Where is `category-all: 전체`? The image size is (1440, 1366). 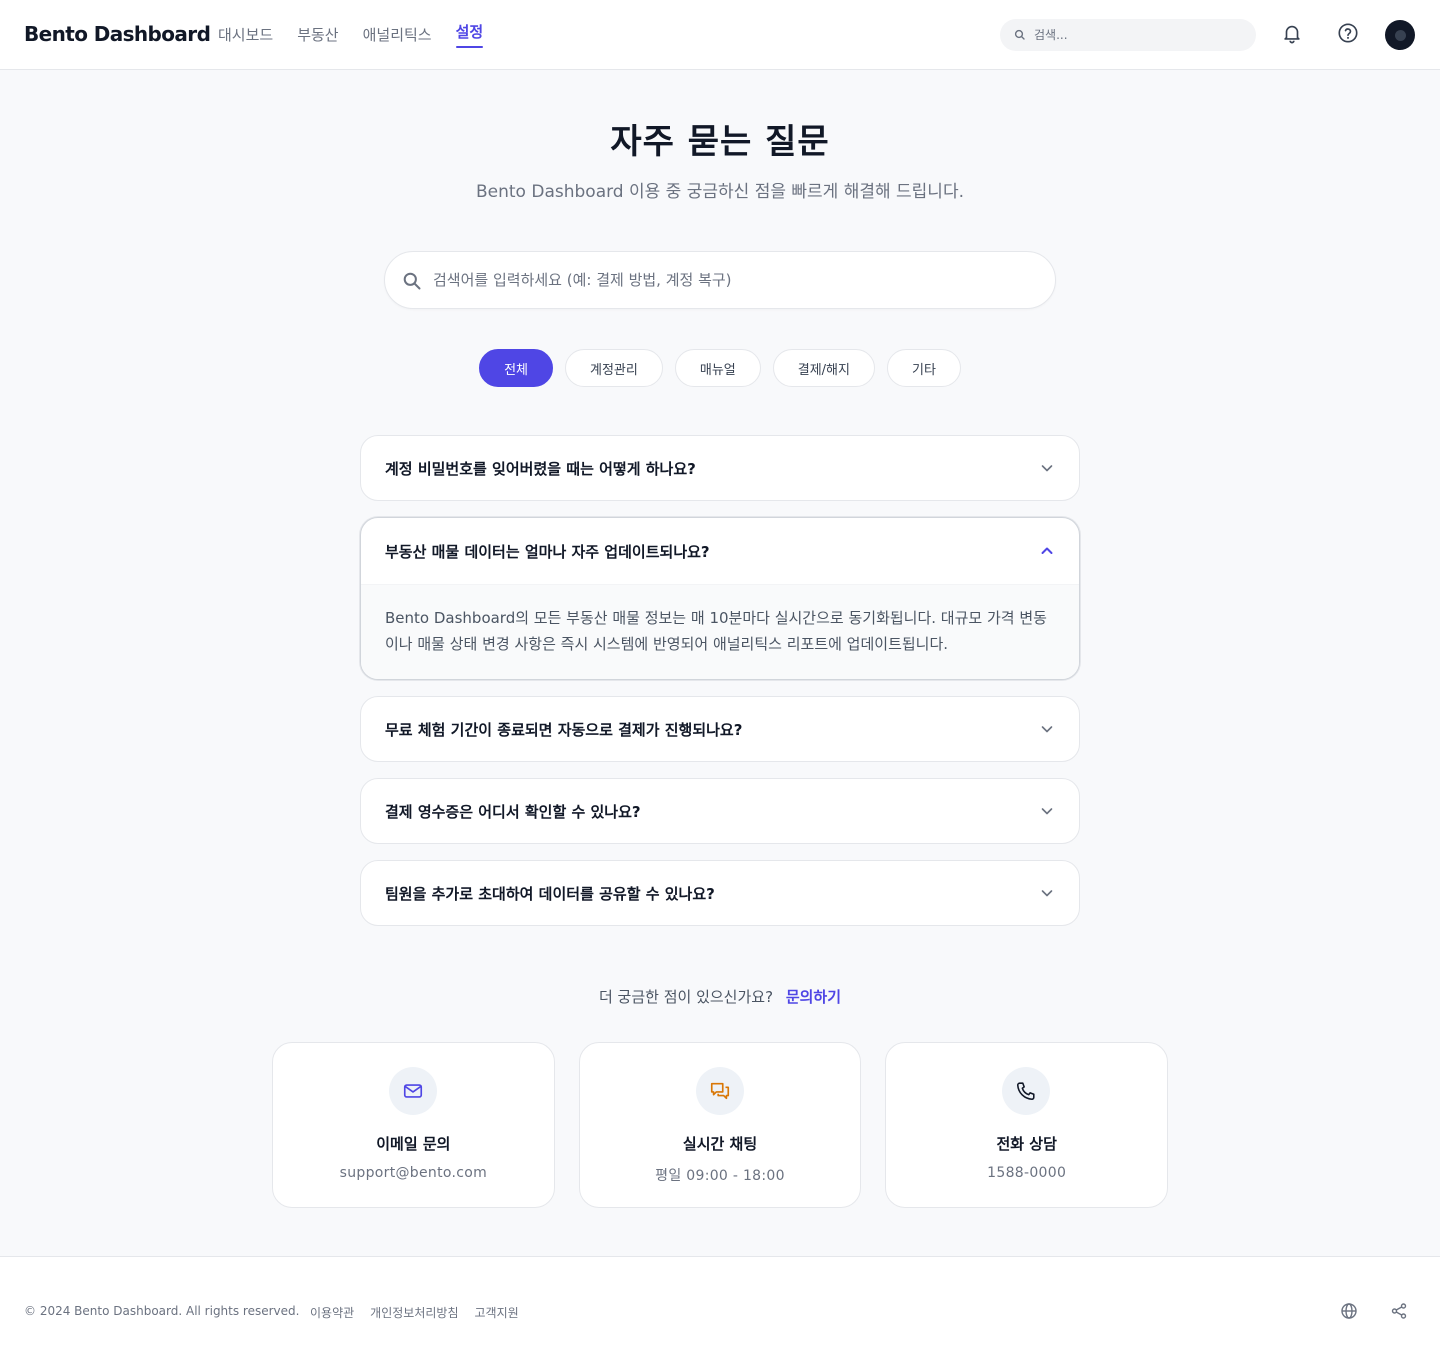
category-all: 전체 is located at coordinates (516, 368).